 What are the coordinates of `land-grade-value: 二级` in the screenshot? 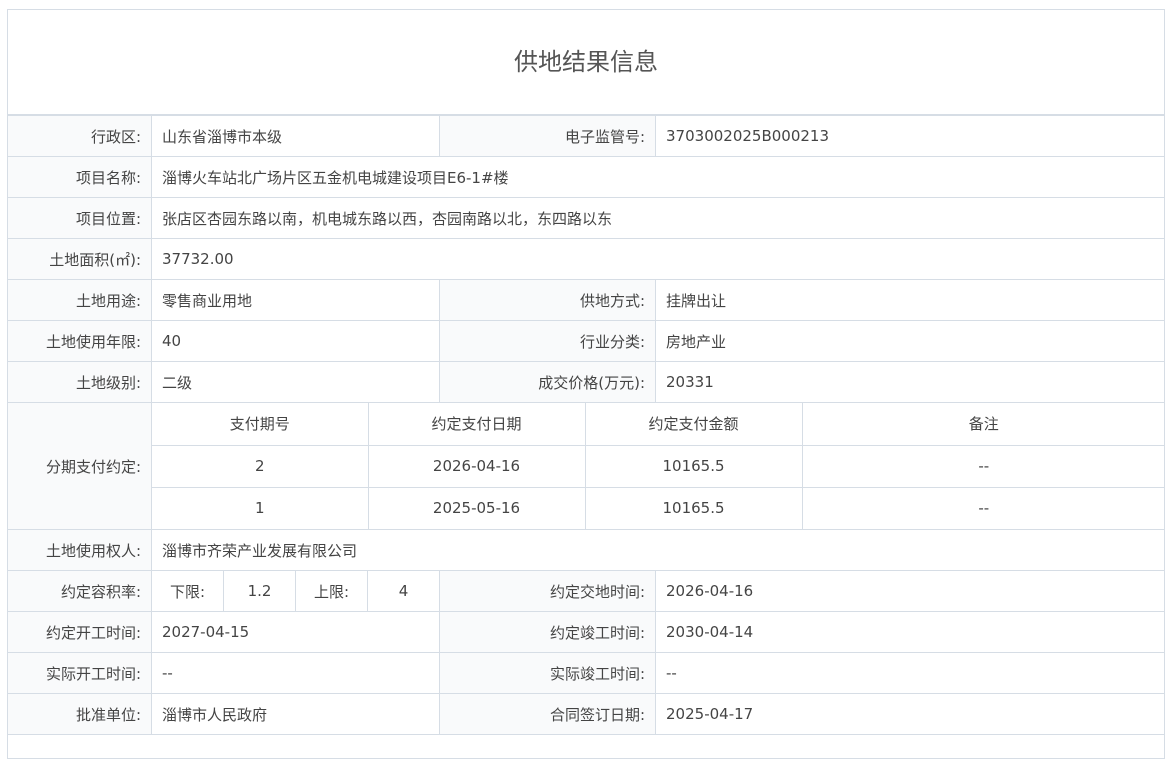 It's located at (295, 382).